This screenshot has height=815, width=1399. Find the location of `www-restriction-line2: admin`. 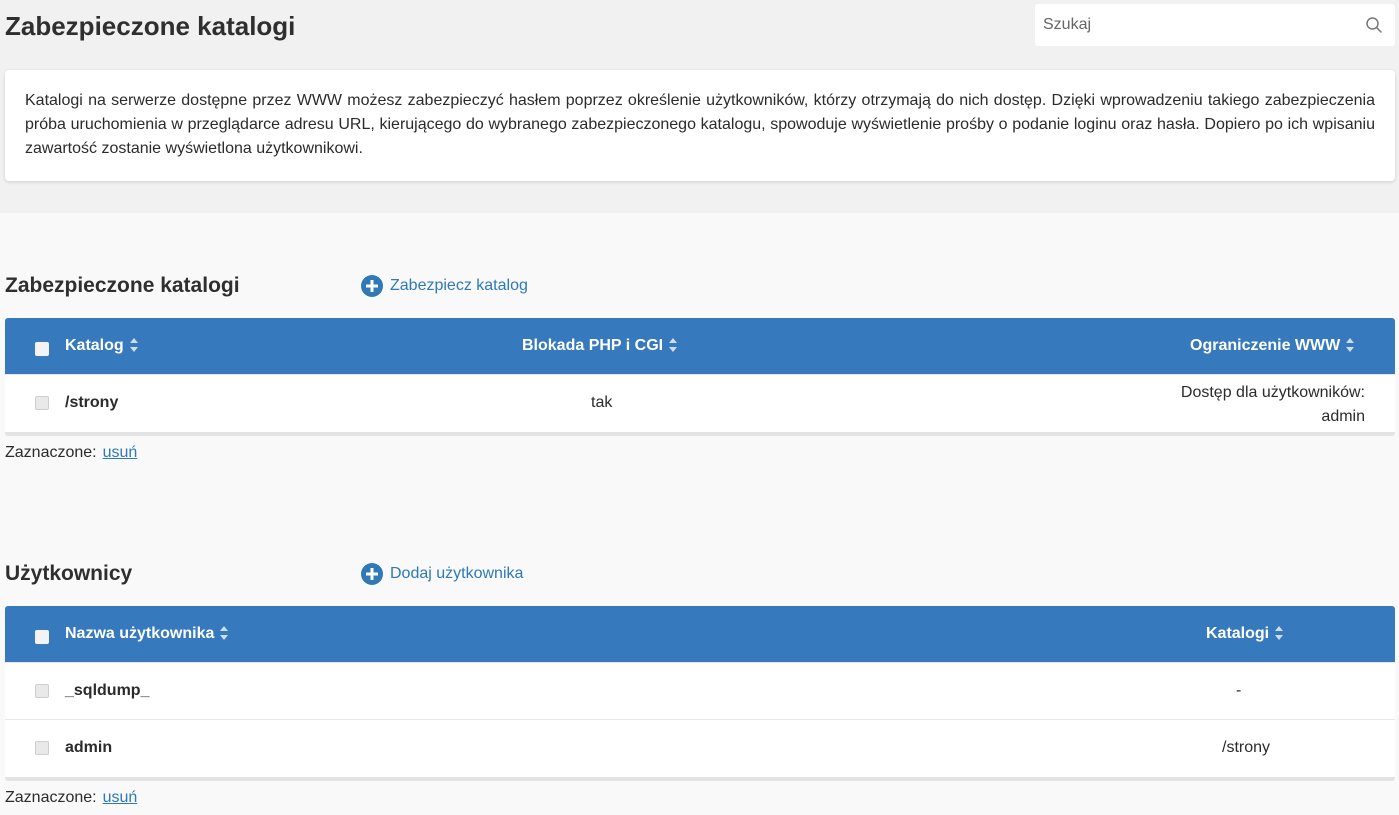

www-restriction-line2: admin is located at coordinates (1343, 416).